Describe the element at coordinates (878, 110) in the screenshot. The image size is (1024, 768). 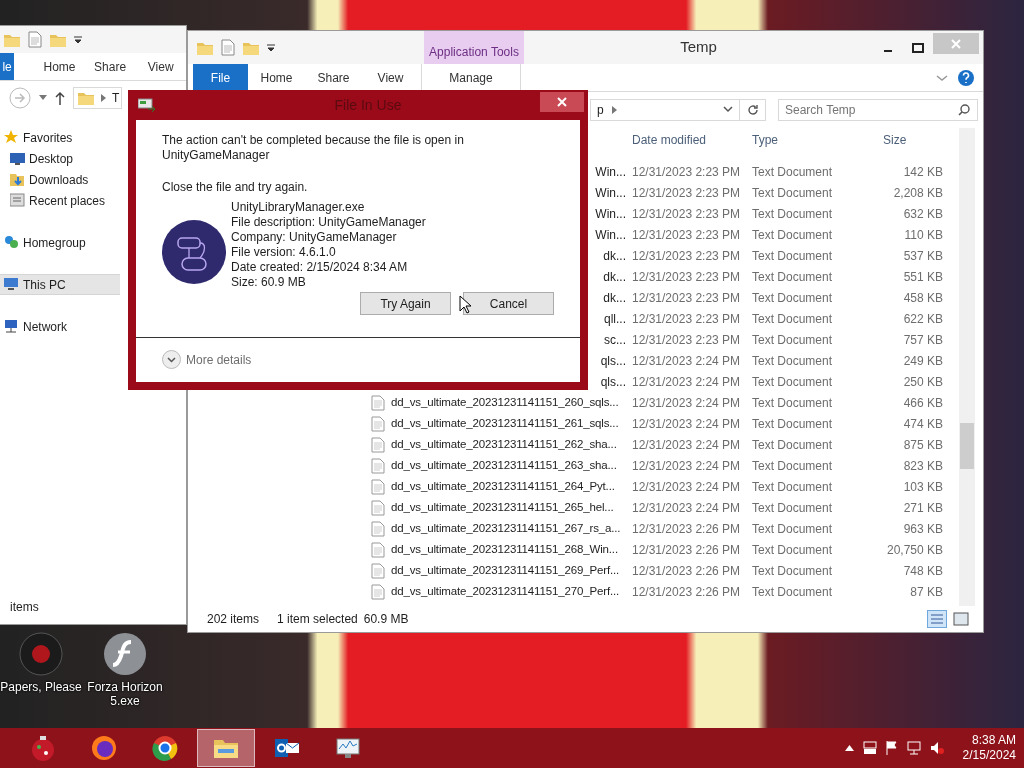
I see `search-field: Search Temp` at that location.